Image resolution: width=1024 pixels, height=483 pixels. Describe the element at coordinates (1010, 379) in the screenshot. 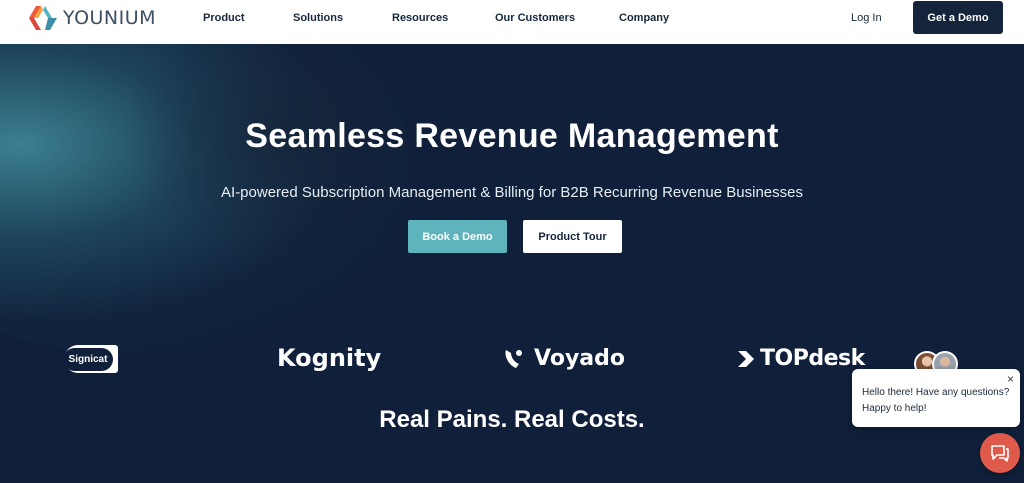

I see `close-icon: ×` at that location.